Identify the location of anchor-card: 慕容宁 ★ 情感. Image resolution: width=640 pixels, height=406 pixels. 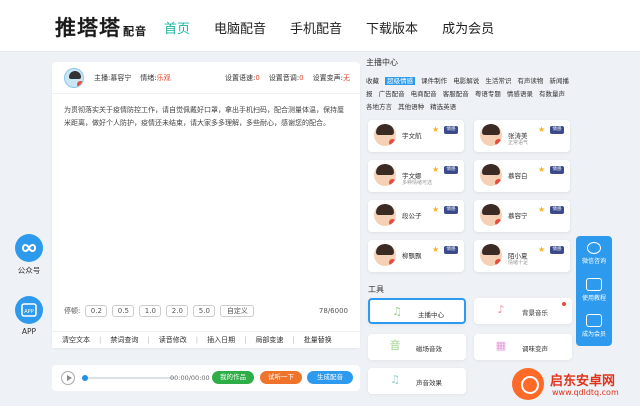
(522, 216).